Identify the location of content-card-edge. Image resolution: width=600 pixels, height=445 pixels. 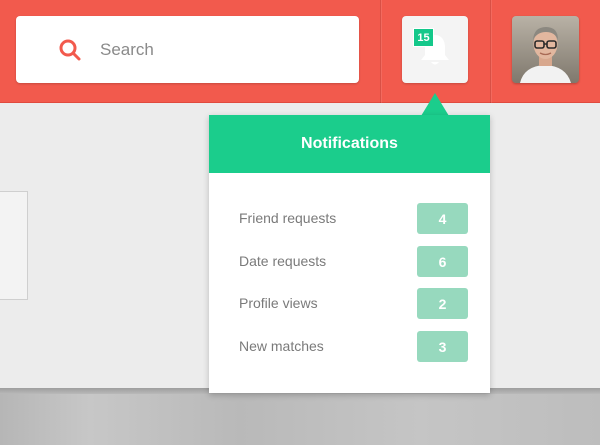
(14, 245).